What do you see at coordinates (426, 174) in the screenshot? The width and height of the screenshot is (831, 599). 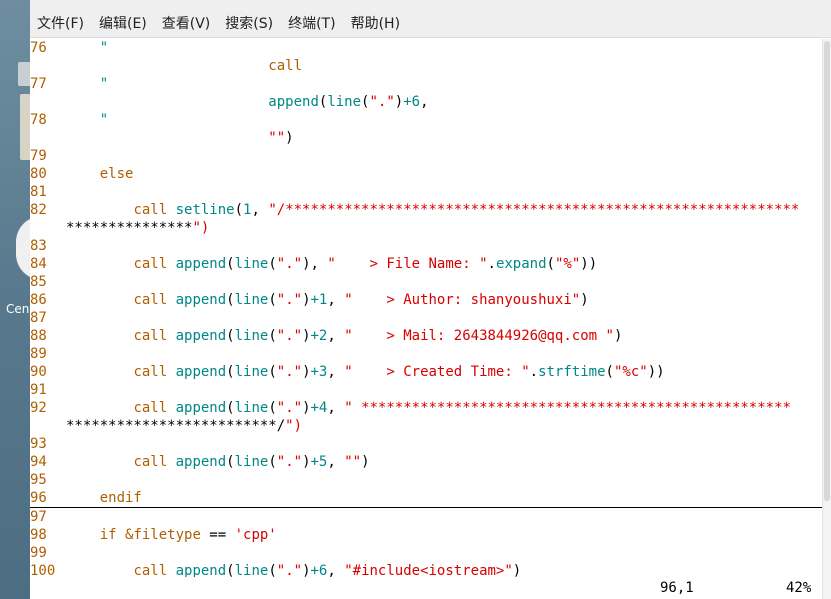 I see `code-line: 80 else` at bounding box center [426, 174].